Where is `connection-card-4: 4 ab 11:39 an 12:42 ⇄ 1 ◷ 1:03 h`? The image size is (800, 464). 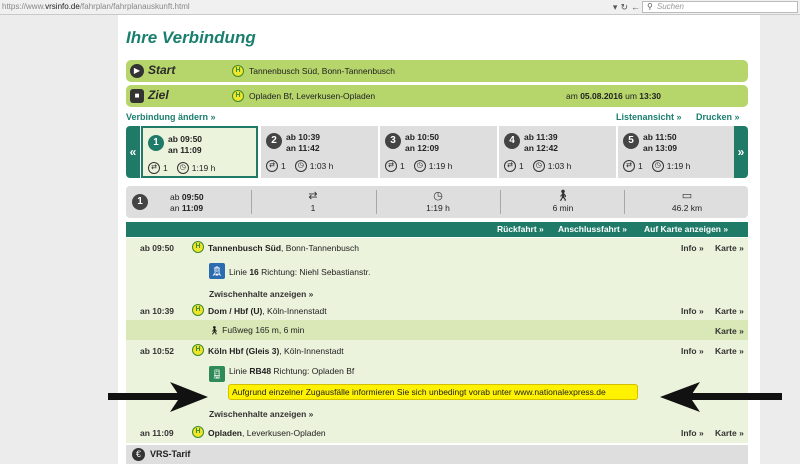
connection-card-4: 4 ab 11:39 an 12:42 ⇄ 1 ◷ 1:03 h is located at coordinates (557, 152).